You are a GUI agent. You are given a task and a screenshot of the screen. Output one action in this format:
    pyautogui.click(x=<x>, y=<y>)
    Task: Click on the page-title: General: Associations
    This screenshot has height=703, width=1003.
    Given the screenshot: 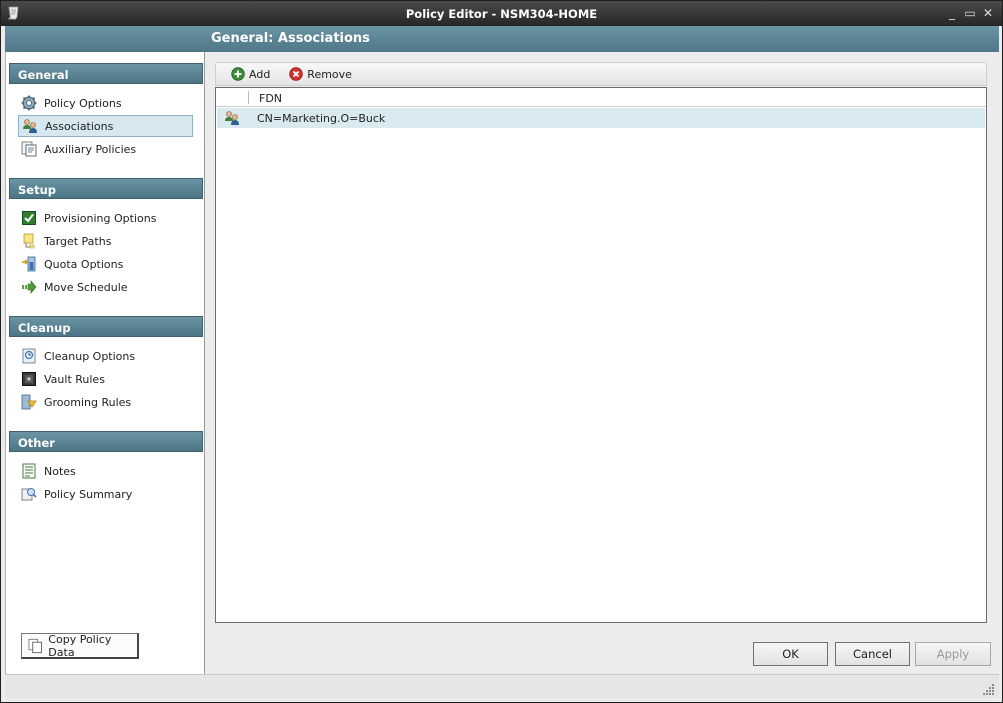 What is the action you would take?
    pyautogui.click(x=290, y=38)
    